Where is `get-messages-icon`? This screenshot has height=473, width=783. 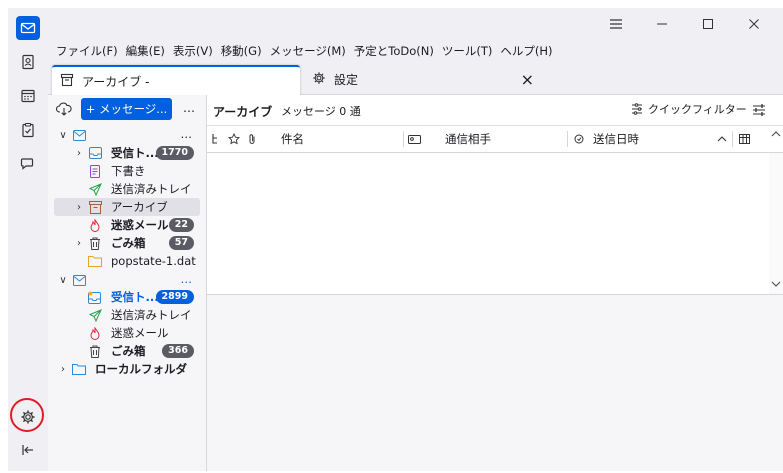 get-messages-icon is located at coordinates (64, 110).